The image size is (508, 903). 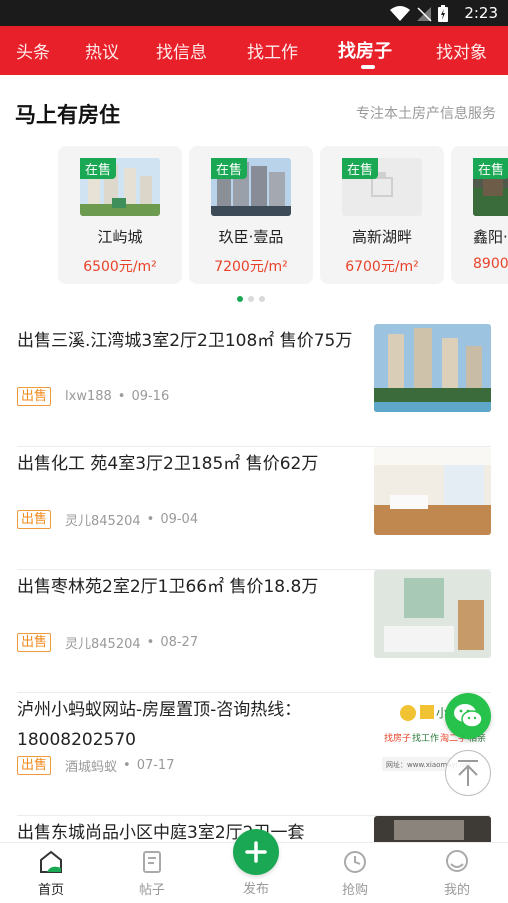 What do you see at coordinates (365, 50) in the screenshot?
I see `tab-find-house: 找房子` at bounding box center [365, 50].